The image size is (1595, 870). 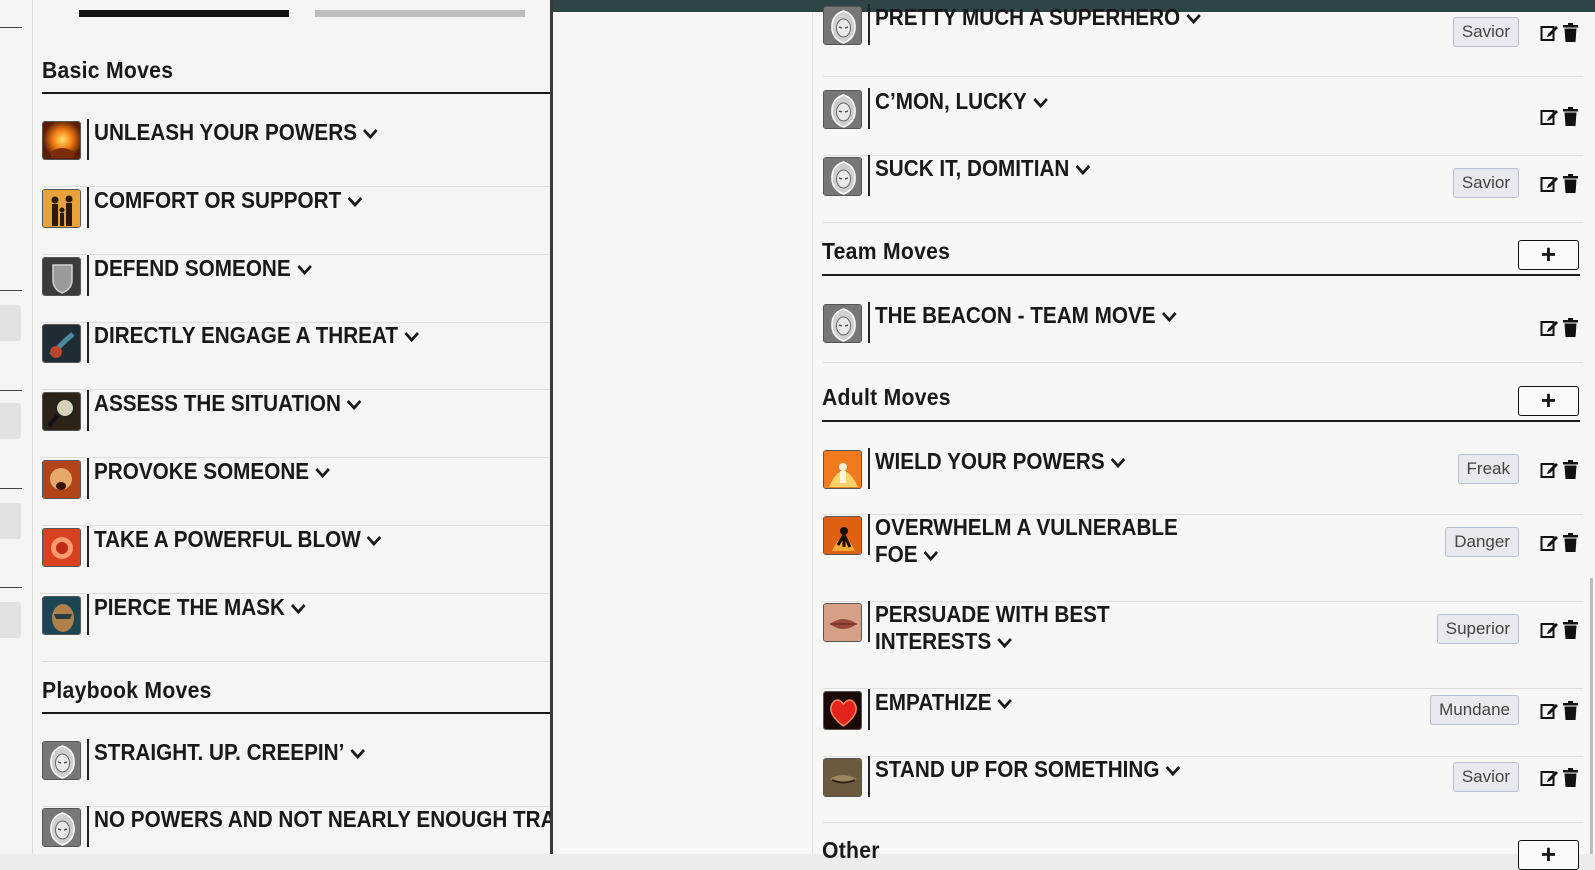 What do you see at coordinates (219, 752) in the screenshot?
I see `move-name-text: STRAIGHT. UP. CREEPIN’` at bounding box center [219, 752].